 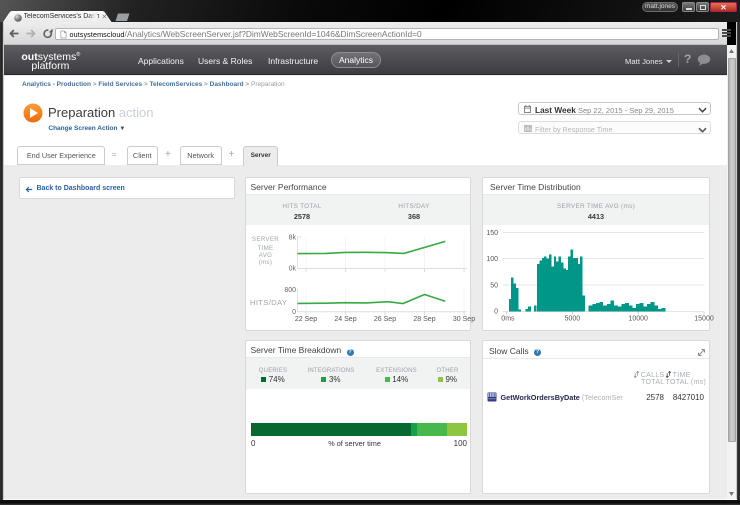 What do you see at coordinates (266, 248) in the screenshot?
I see `svg-text: TIME` at bounding box center [266, 248].